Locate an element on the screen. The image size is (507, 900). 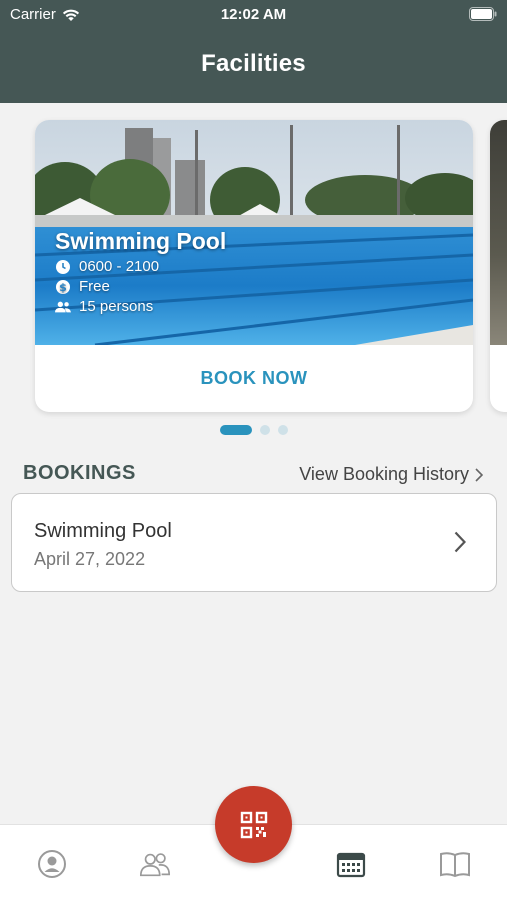
app-header: Carrier 12:02 AM Facilities is located at coordinates (253, 51).